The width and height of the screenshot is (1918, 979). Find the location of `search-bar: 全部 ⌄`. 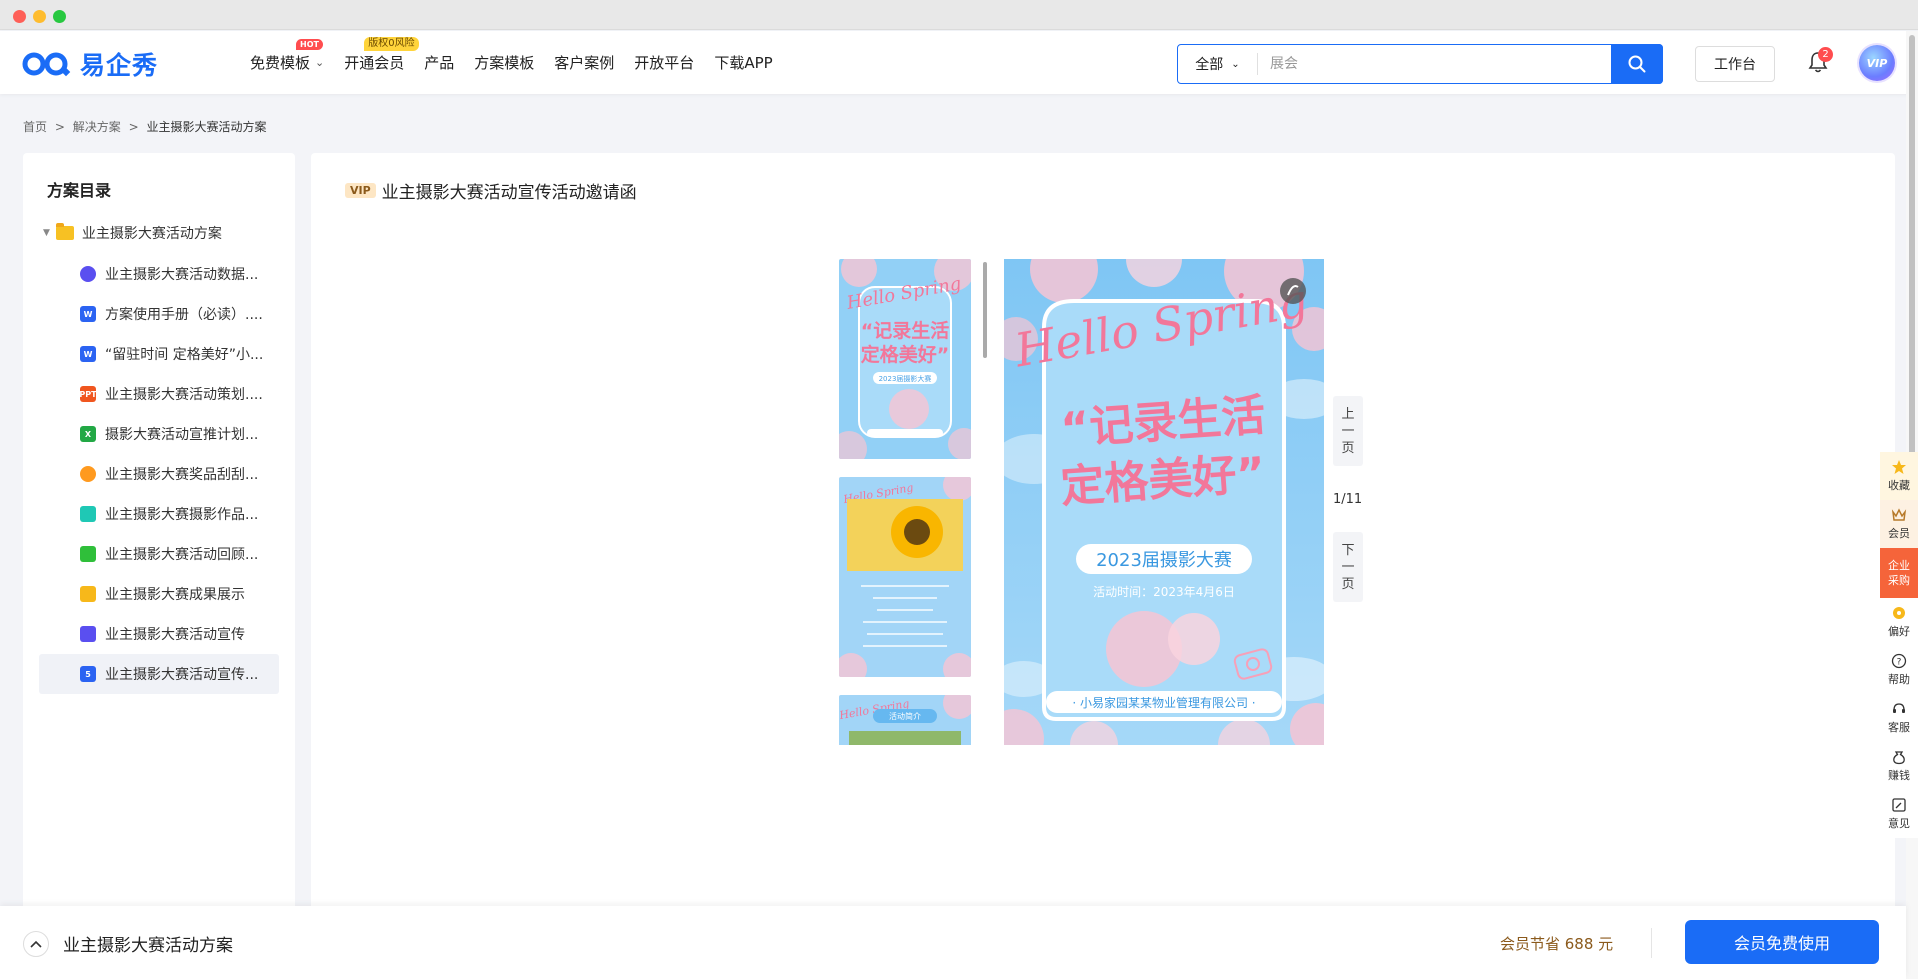

search-bar: 全部 ⌄ is located at coordinates (1420, 64).